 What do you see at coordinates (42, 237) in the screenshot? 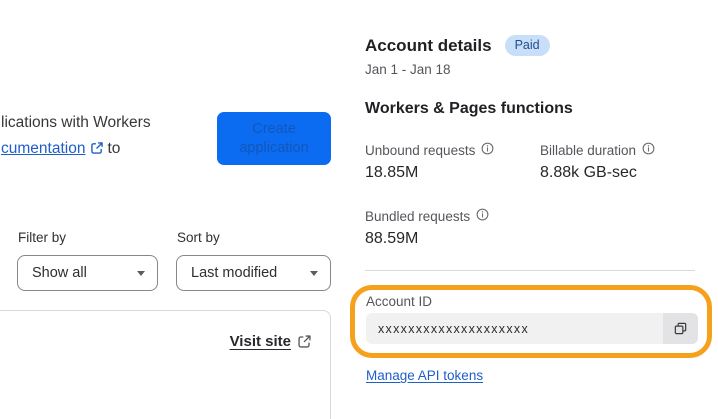
I see `filter-by-label: Filter by` at bounding box center [42, 237].